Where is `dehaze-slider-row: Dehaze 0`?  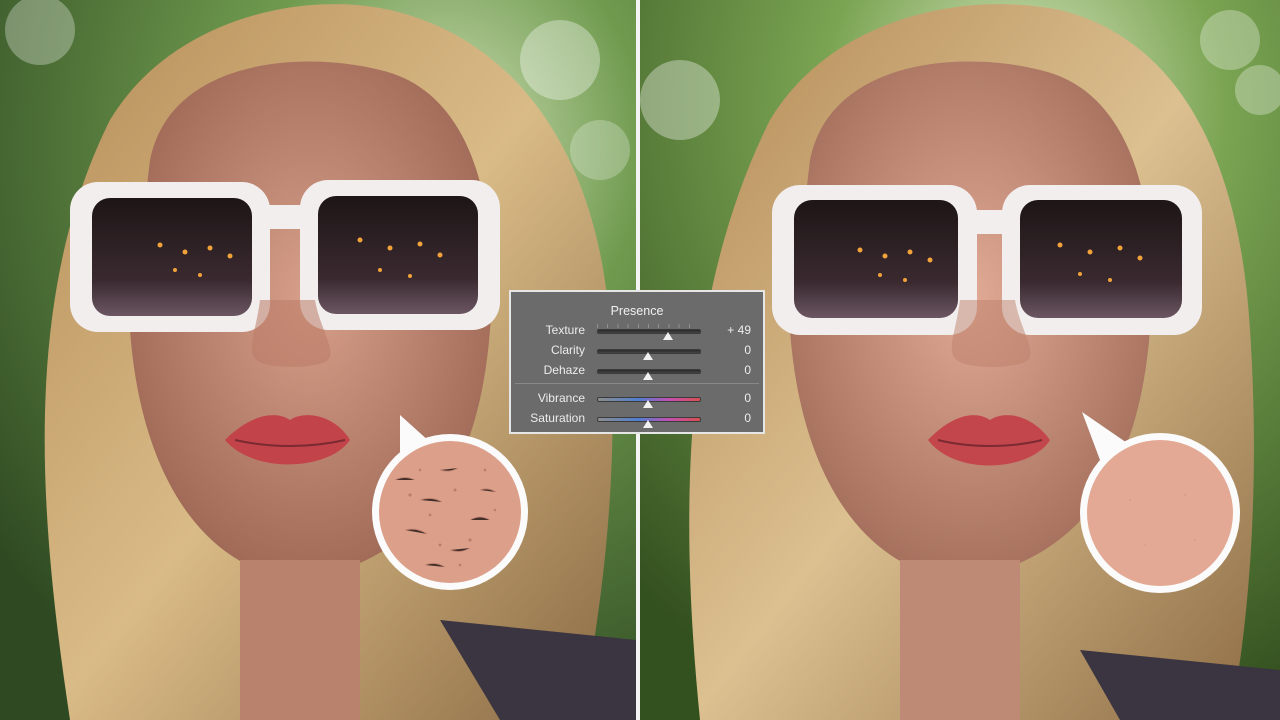
dehaze-slider-row: Dehaze 0 is located at coordinates (637, 370).